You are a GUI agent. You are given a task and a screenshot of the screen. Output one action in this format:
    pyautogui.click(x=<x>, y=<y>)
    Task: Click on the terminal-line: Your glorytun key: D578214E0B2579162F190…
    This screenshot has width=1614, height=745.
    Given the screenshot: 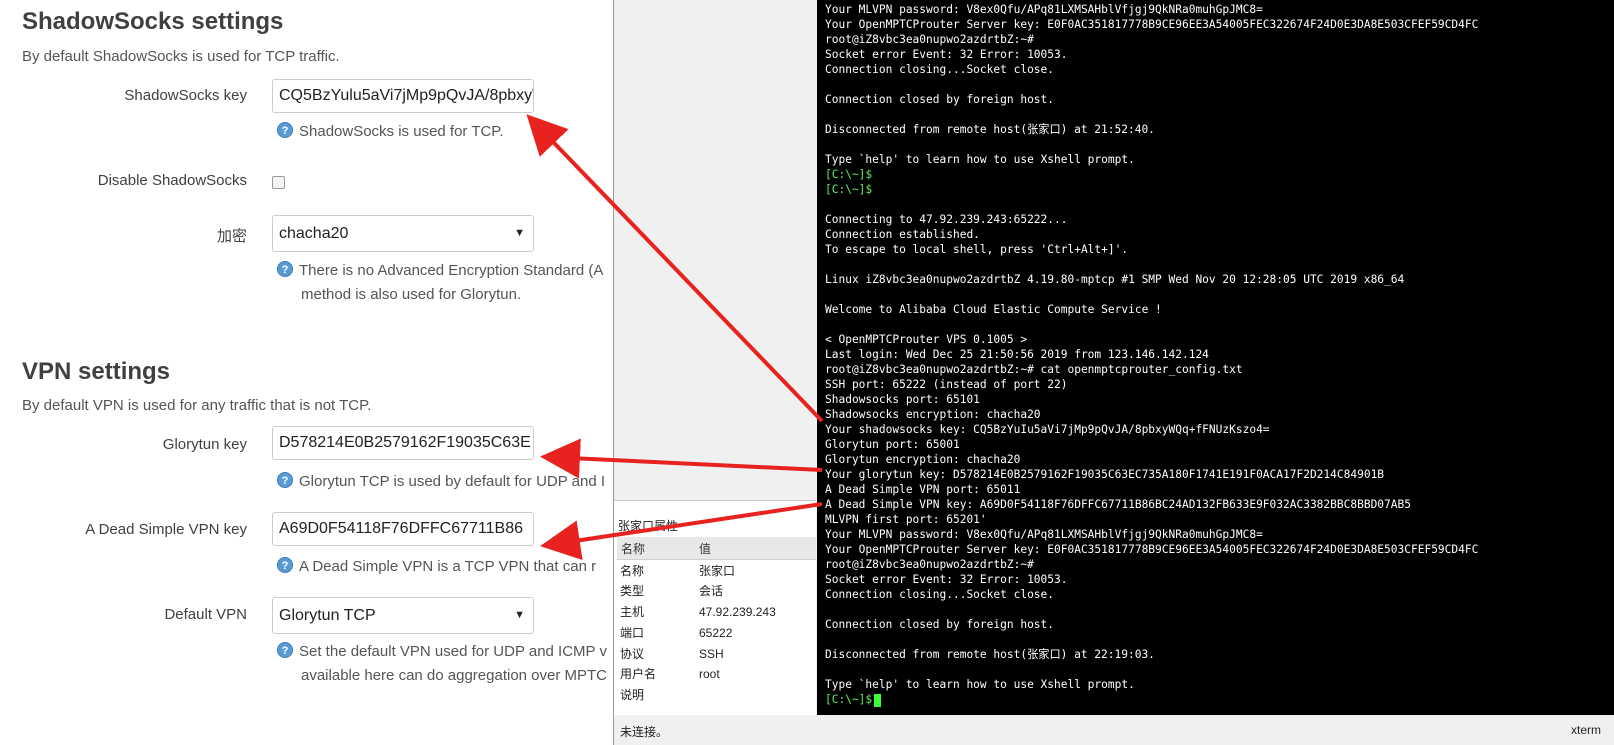 What is the action you would take?
    pyautogui.click(x=1105, y=474)
    